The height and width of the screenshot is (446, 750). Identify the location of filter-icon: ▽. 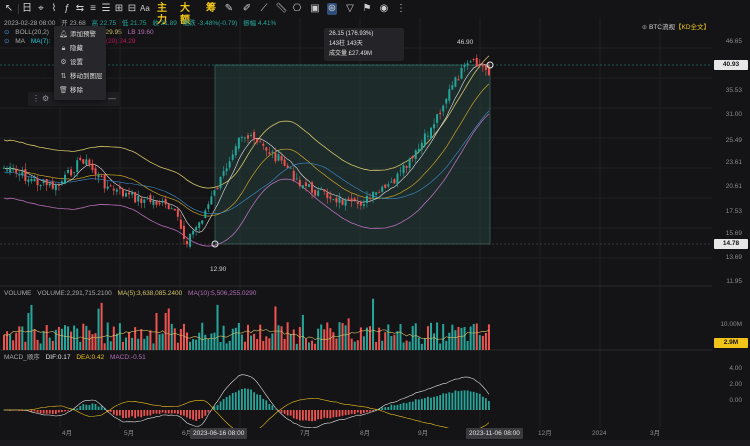
(350, 9).